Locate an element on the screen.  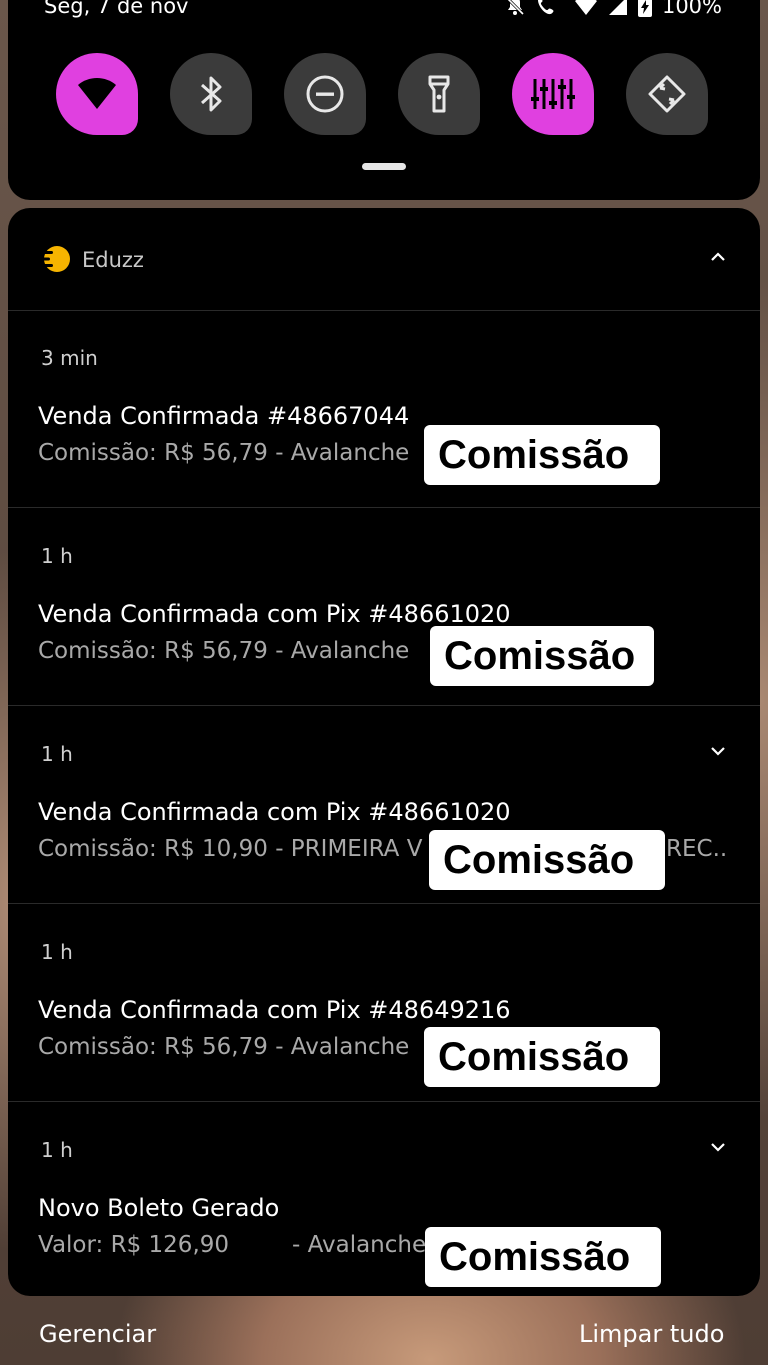
tile-auto-rotate is located at coordinates (667, 94).